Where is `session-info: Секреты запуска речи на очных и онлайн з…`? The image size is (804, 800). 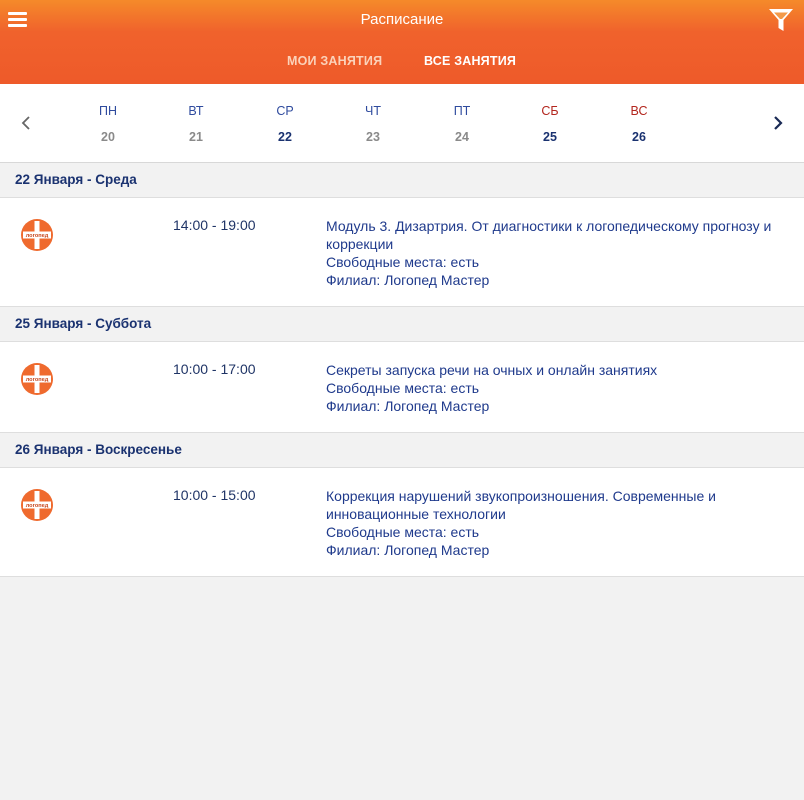
session-info: Секреты запуска речи на очных и онлайн з… is located at coordinates (556, 388).